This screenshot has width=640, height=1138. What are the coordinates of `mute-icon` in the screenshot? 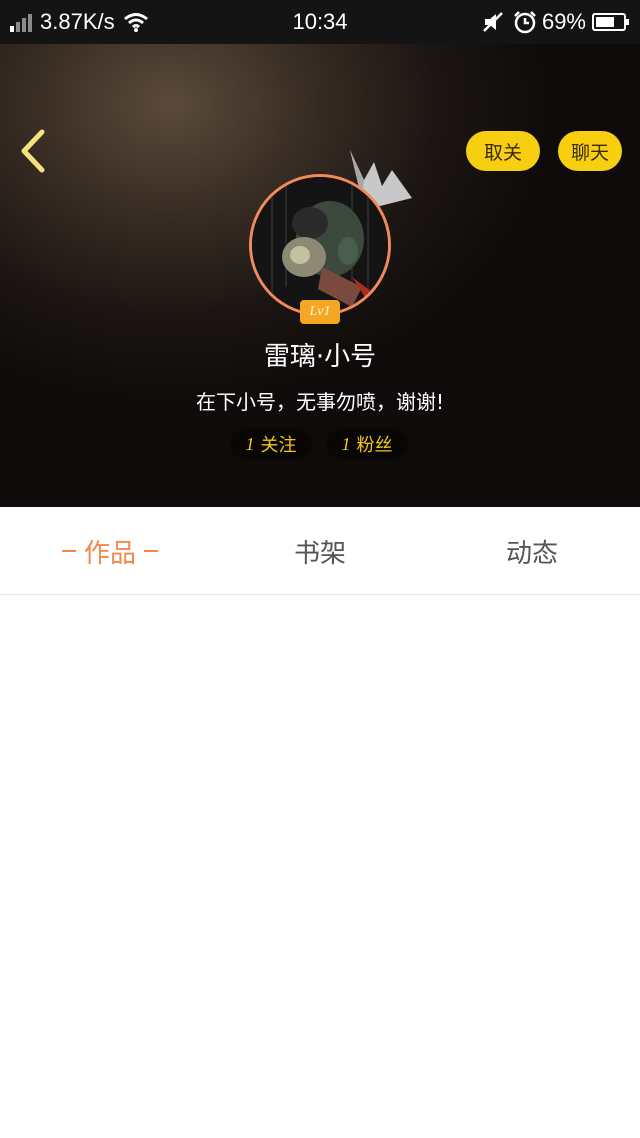 It's located at (493, 22).